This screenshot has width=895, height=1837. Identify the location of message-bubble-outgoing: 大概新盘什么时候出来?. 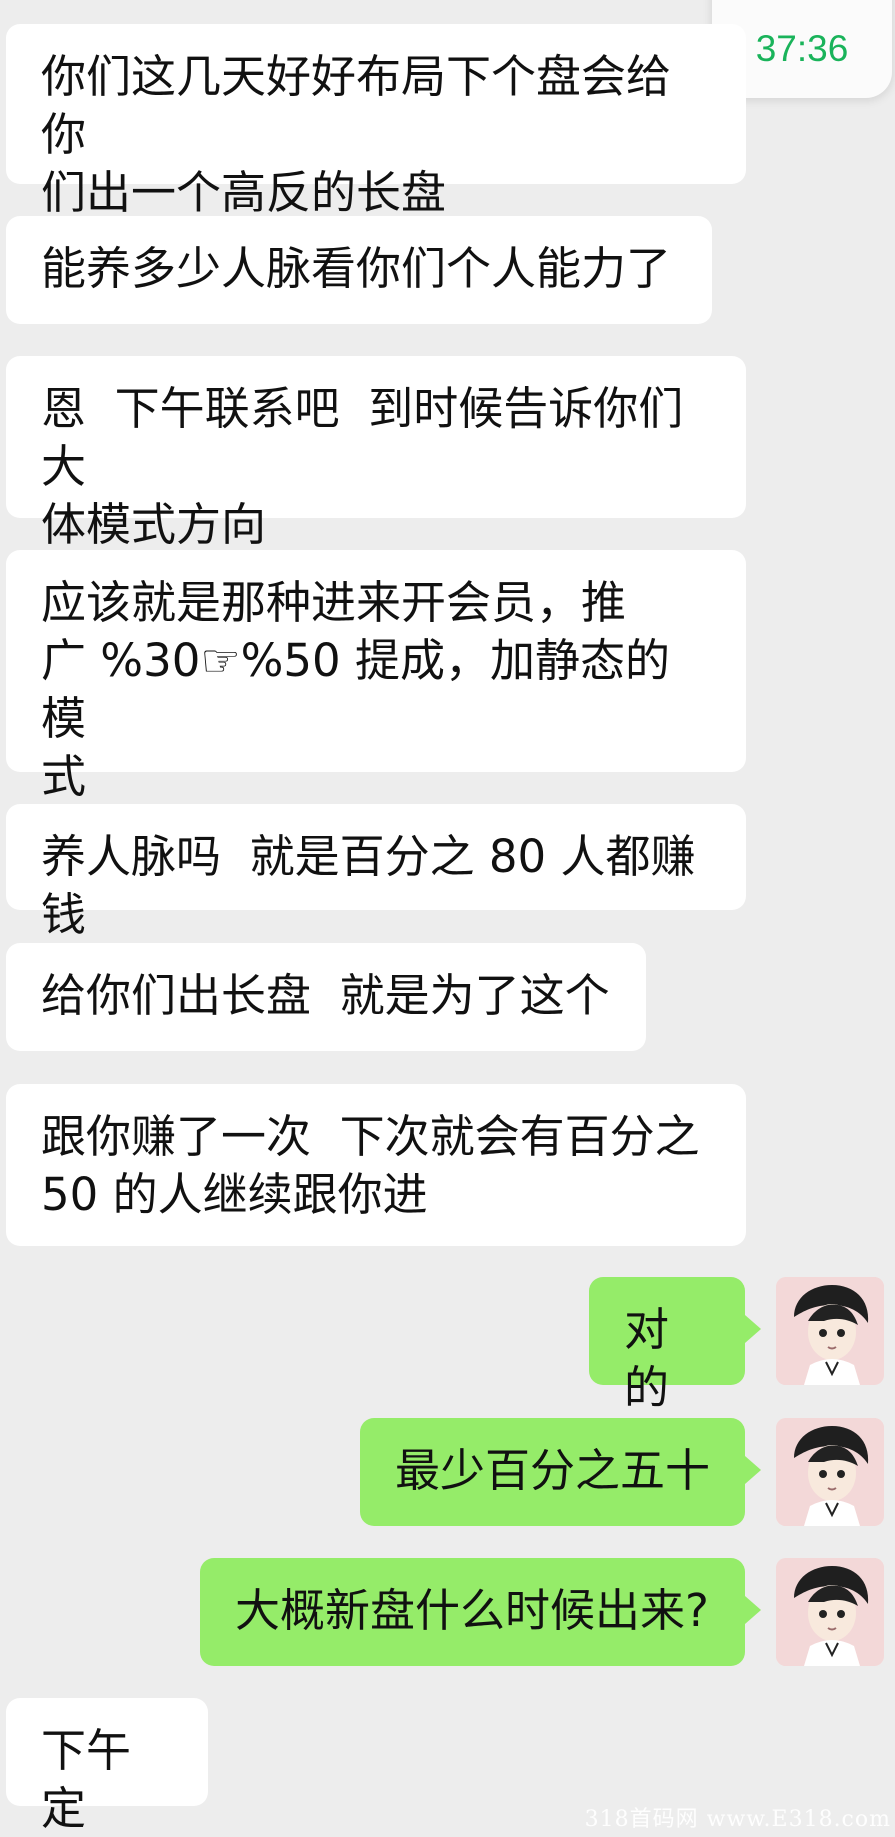
(480, 1612).